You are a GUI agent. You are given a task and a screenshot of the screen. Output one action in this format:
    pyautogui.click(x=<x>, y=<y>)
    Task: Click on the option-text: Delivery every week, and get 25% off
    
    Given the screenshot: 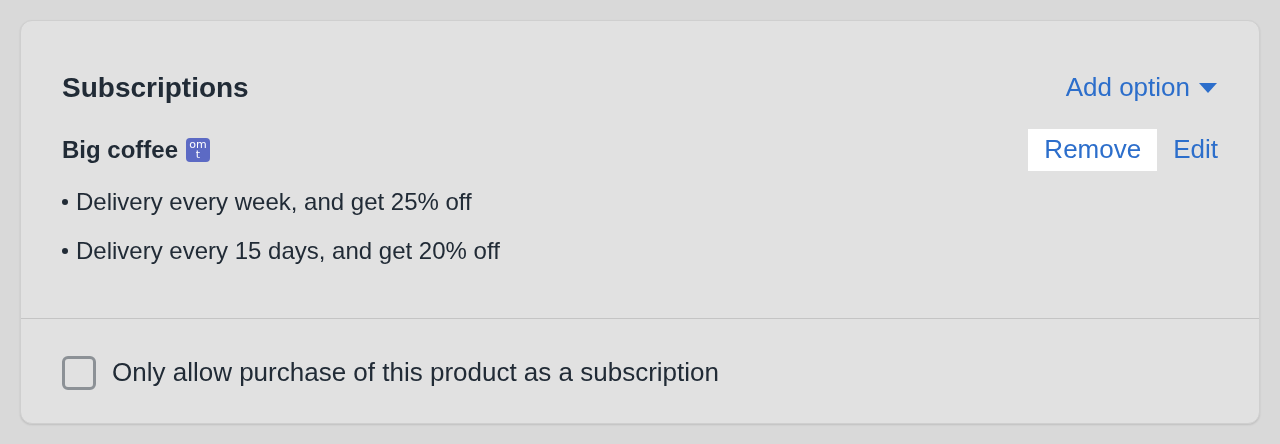 What is the action you would take?
    pyautogui.click(x=274, y=201)
    